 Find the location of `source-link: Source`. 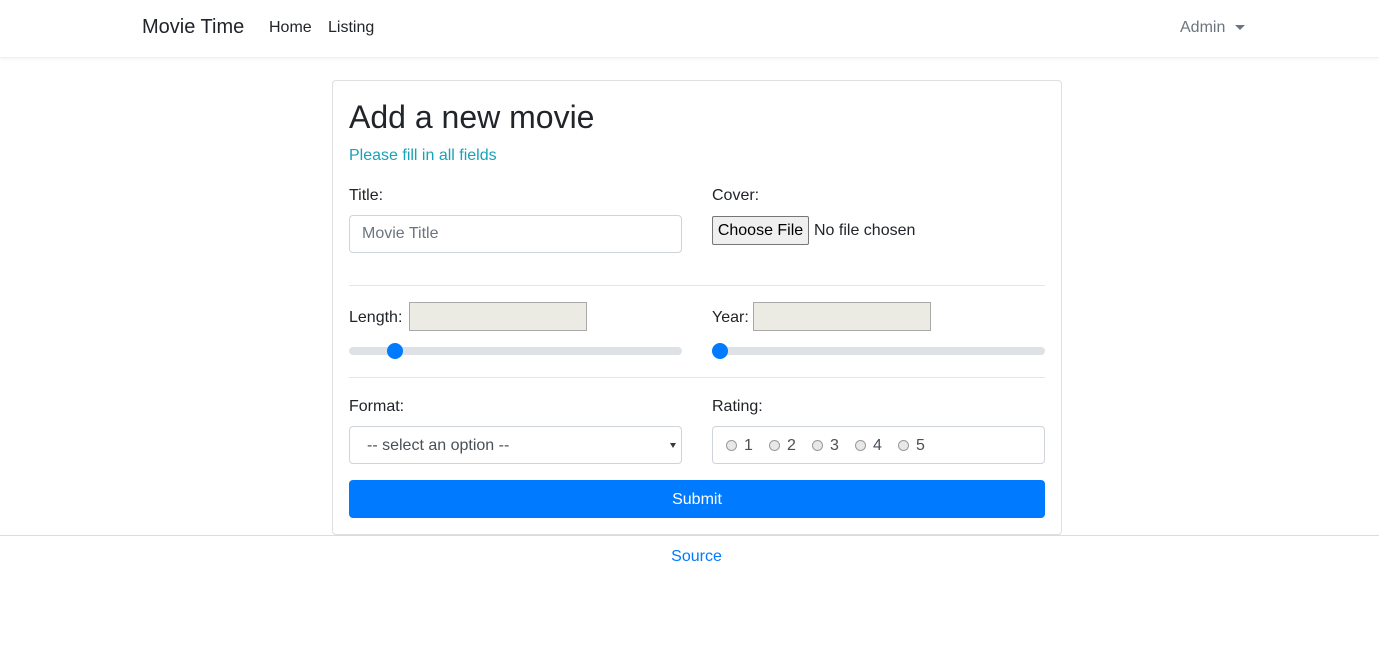

source-link: Source is located at coordinates (689, 557).